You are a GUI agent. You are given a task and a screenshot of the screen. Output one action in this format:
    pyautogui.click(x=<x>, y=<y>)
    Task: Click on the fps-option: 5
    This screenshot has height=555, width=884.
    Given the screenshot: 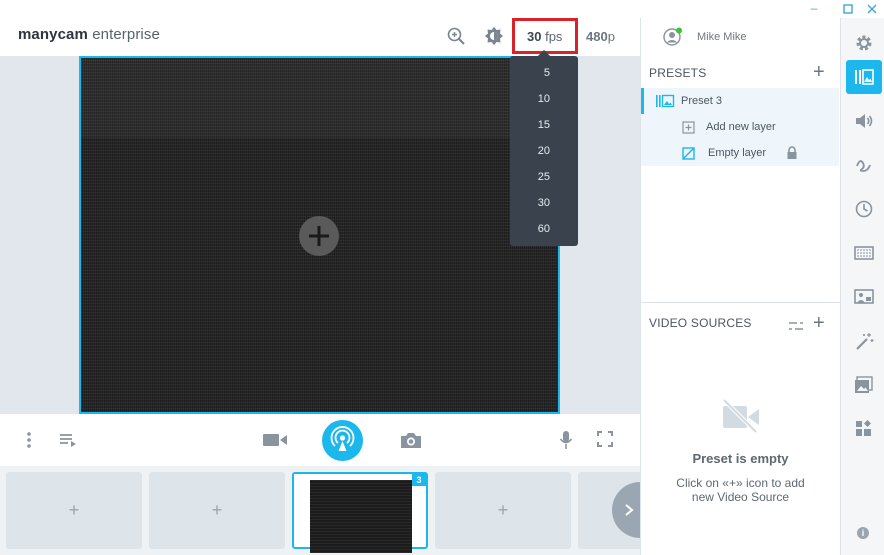 What is the action you would take?
    pyautogui.click(x=544, y=73)
    